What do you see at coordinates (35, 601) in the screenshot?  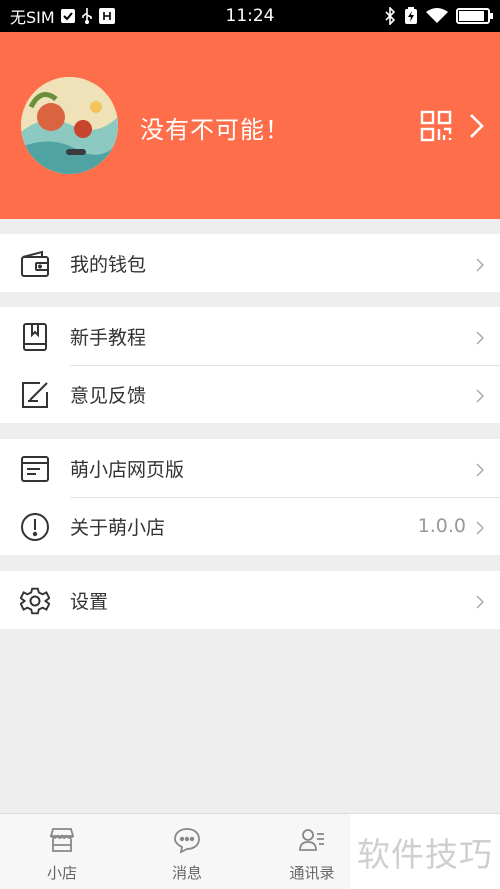 I see `gear-icon` at bounding box center [35, 601].